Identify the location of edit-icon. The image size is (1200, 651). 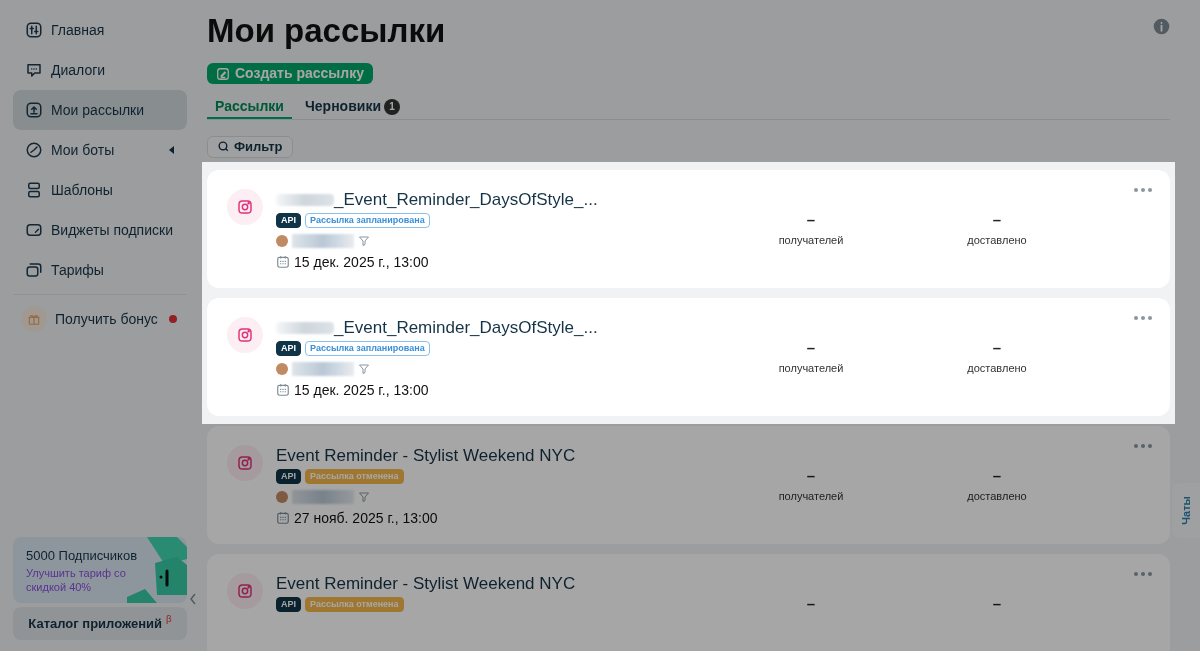
(223, 73).